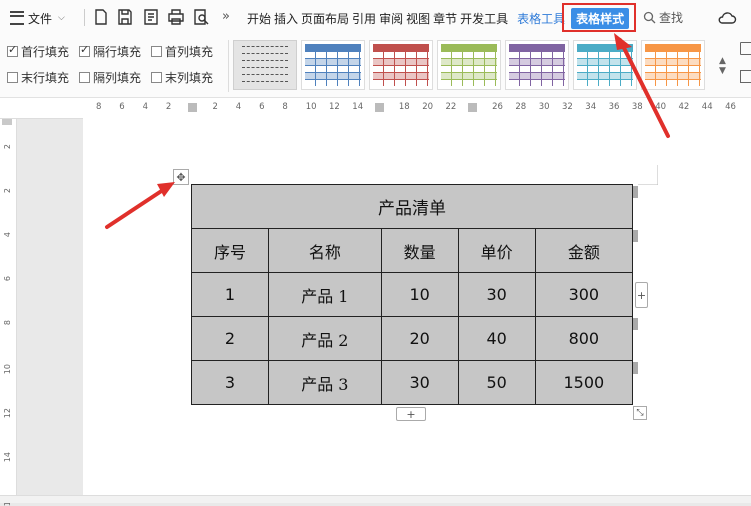 The width and height of the screenshot is (751, 506). Describe the element at coordinates (730, 107) in the screenshot. I see `ruler-tick-label: 46` at that location.